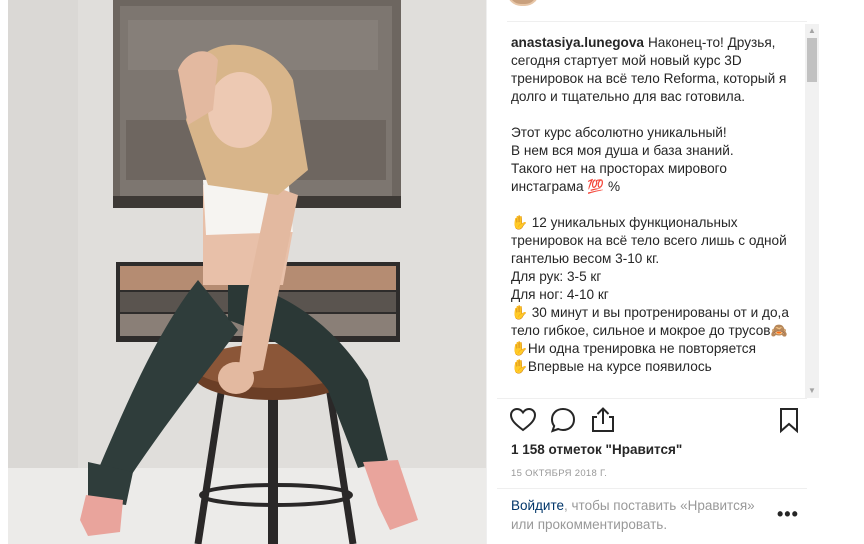  Describe the element at coordinates (812, 391) in the screenshot. I see `scroll-down-arrow-icon: ▼` at that location.